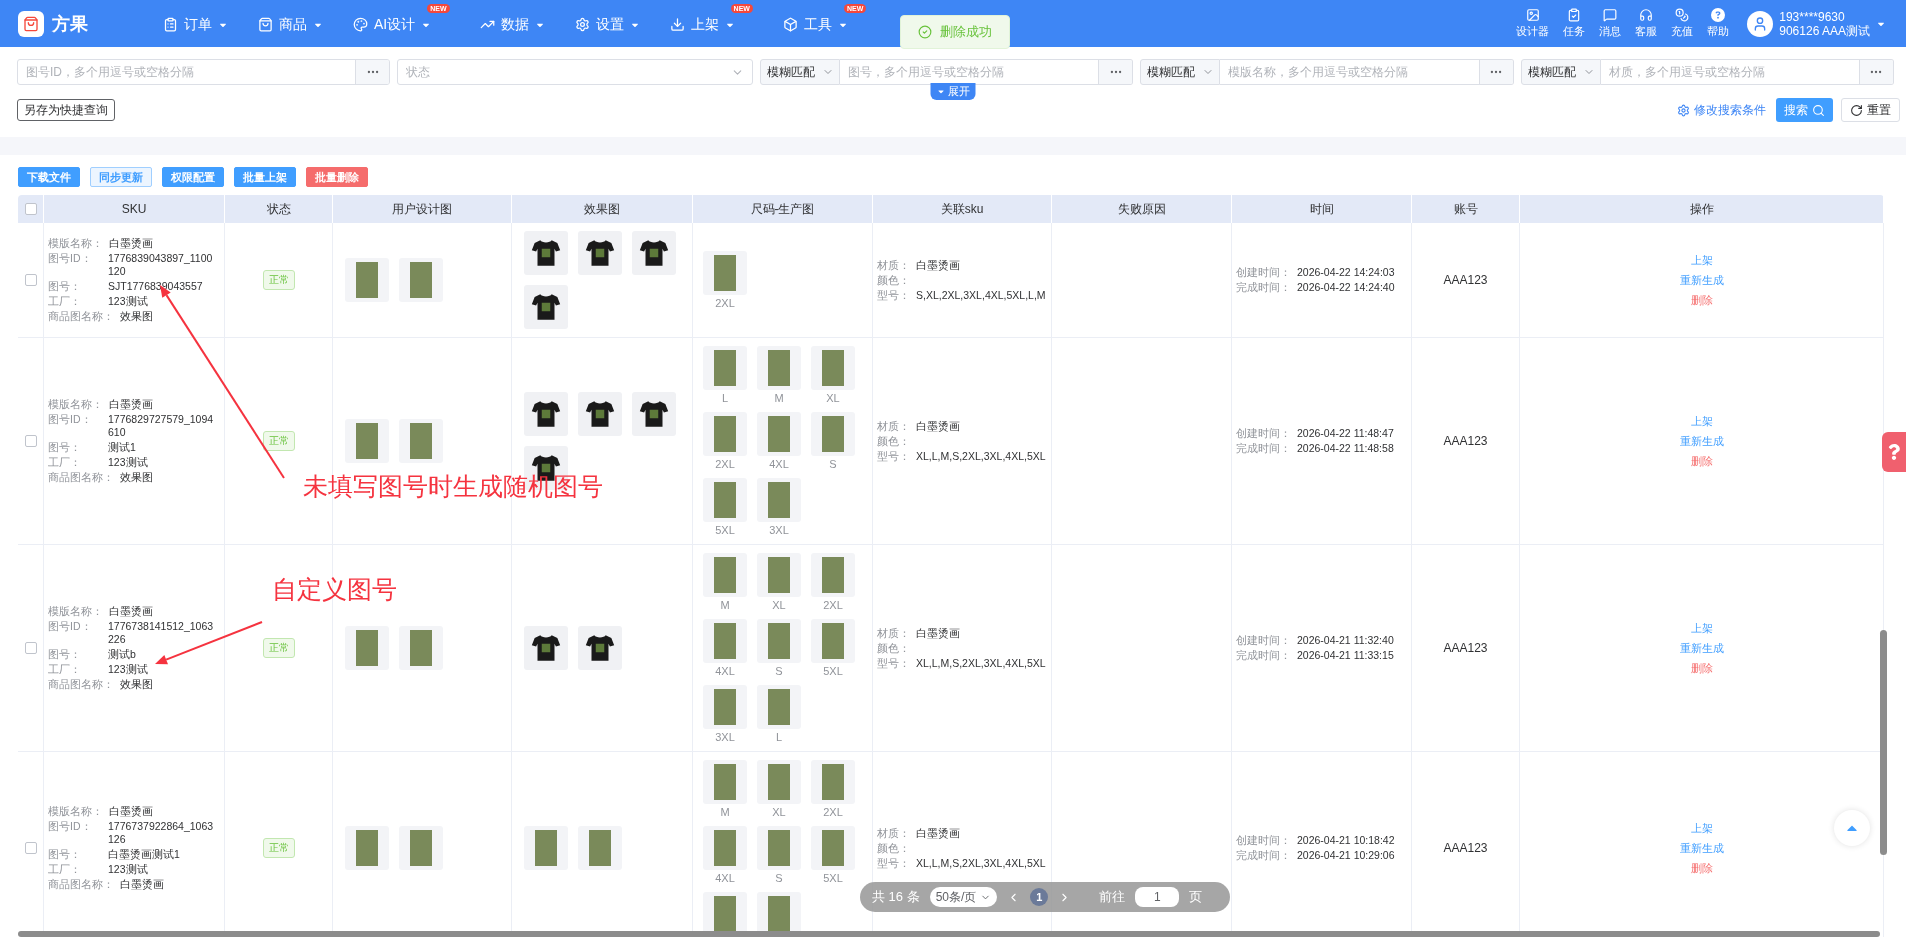 This screenshot has width=1906, height=937. Describe the element at coordinates (725, 605) in the screenshot. I see `size-label: M` at that location.